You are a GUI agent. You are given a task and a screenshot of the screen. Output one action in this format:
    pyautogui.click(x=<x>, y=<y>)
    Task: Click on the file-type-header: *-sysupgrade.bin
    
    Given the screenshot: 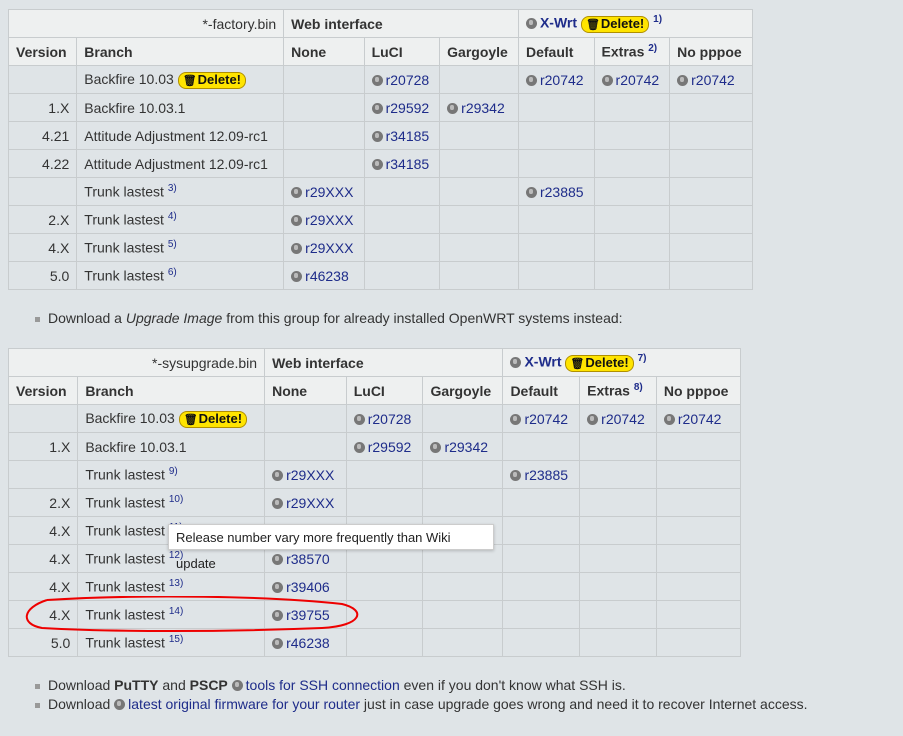 What is the action you would take?
    pyautogui.click(x=136, y=362)
    